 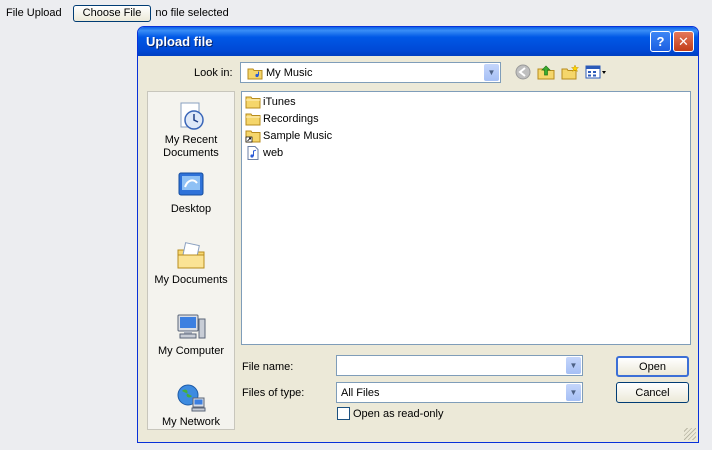 I want to click on places-bar: My Recent Documents Desktop My Documents, so click(x=191, y=260).